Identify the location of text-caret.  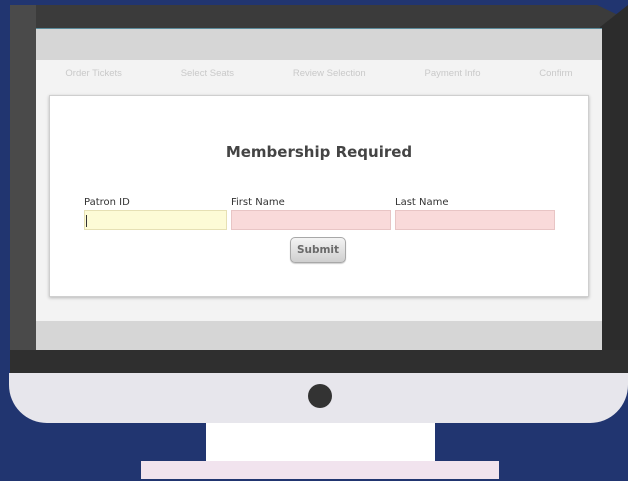
(86, 221).